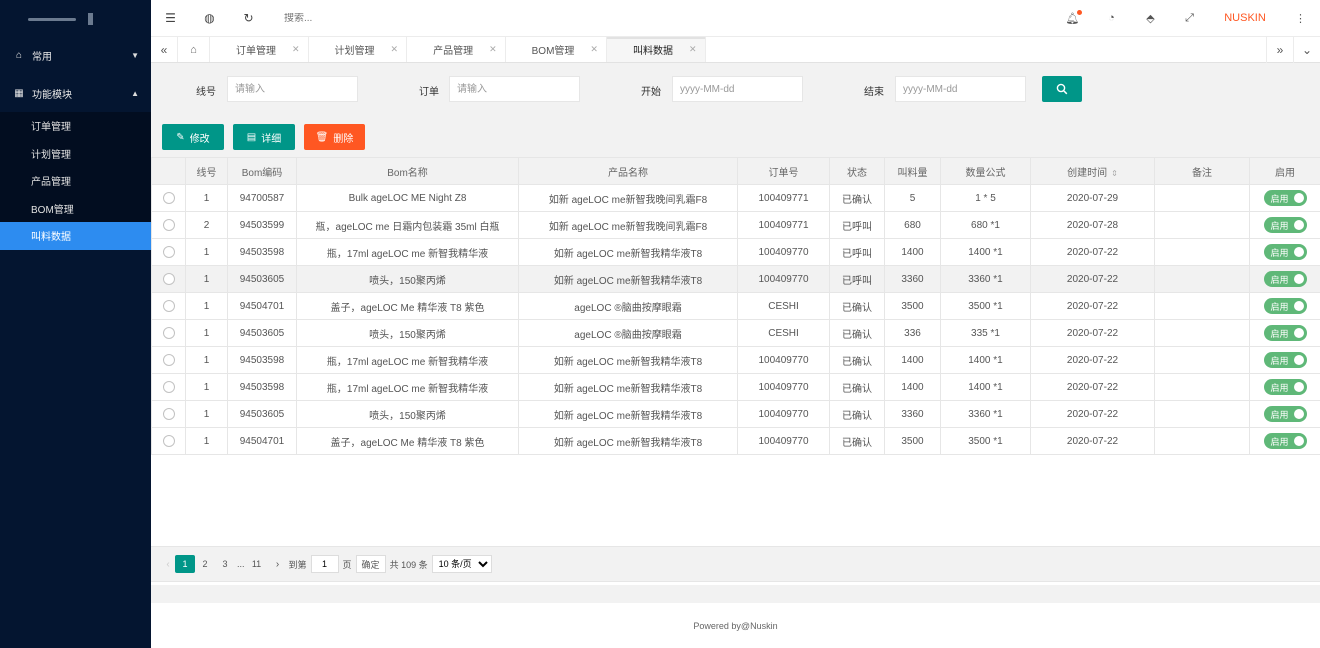  I want to click on sidebar-item-plans: 计划管理, so click(75, 154).